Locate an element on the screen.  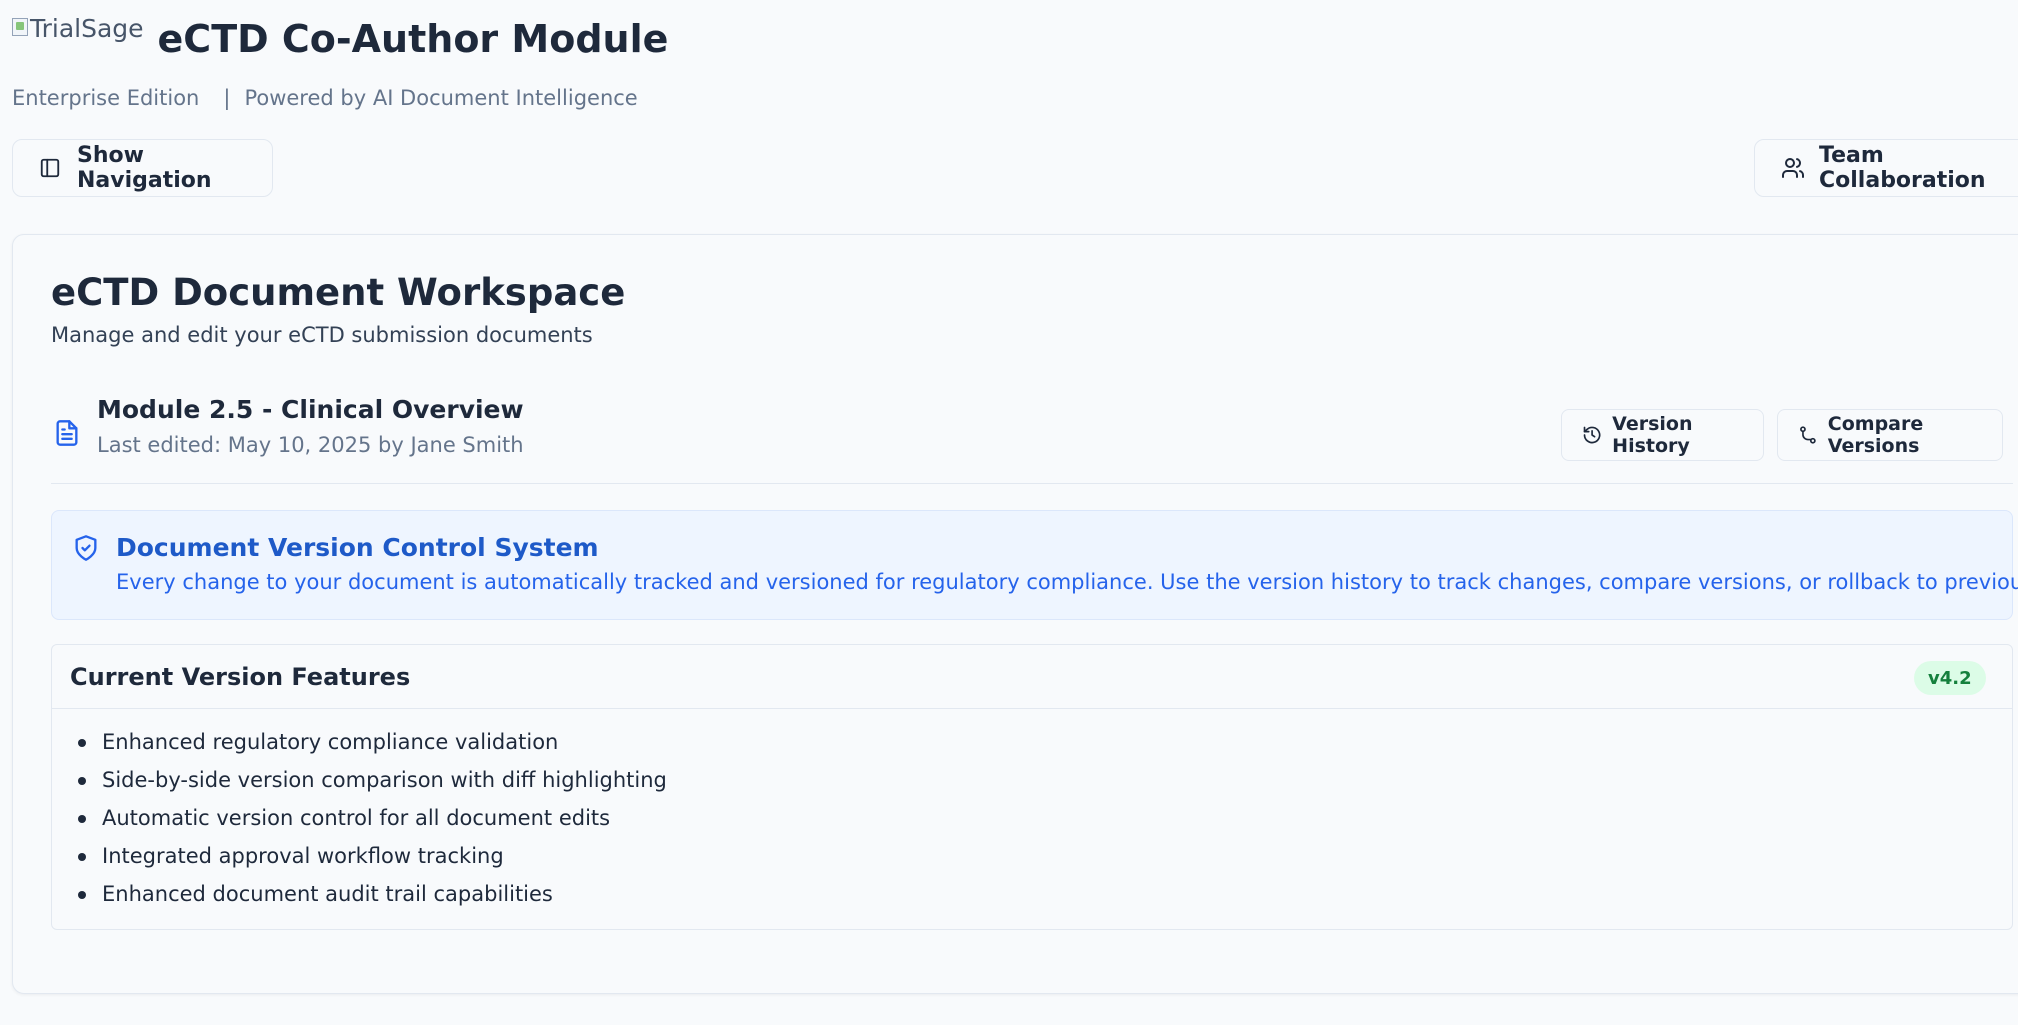
document-name: Module 2.5 - Clinical Overview is located at coordinates (310, 409).